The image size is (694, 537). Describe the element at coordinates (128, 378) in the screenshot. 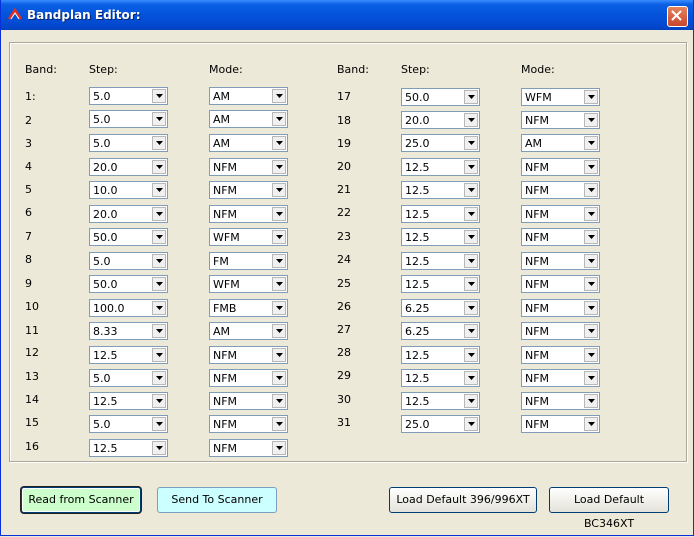

I see `step-select-band-13: 5.0` at that location.